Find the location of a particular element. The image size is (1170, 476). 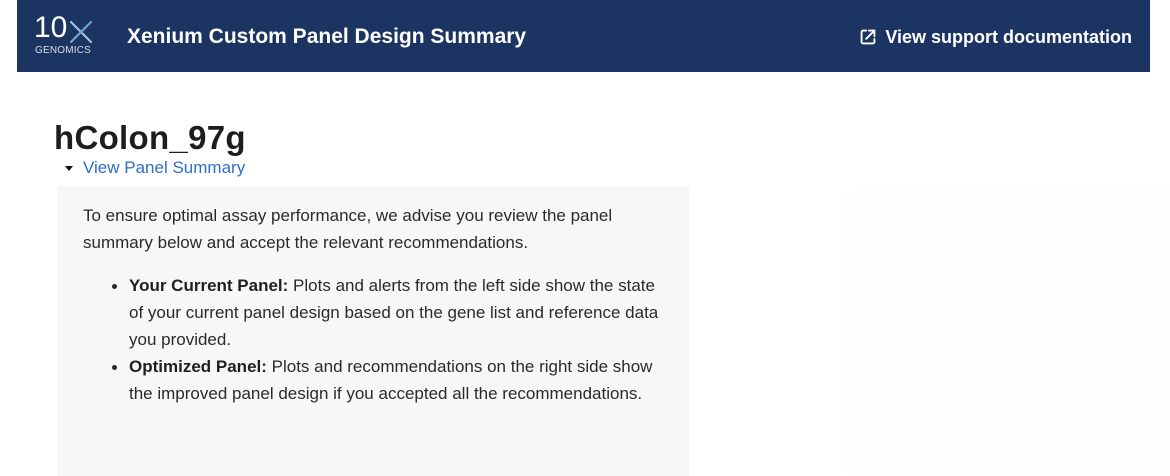

support-documentation-label: View support documentation is located at coordinates (1008, 37).